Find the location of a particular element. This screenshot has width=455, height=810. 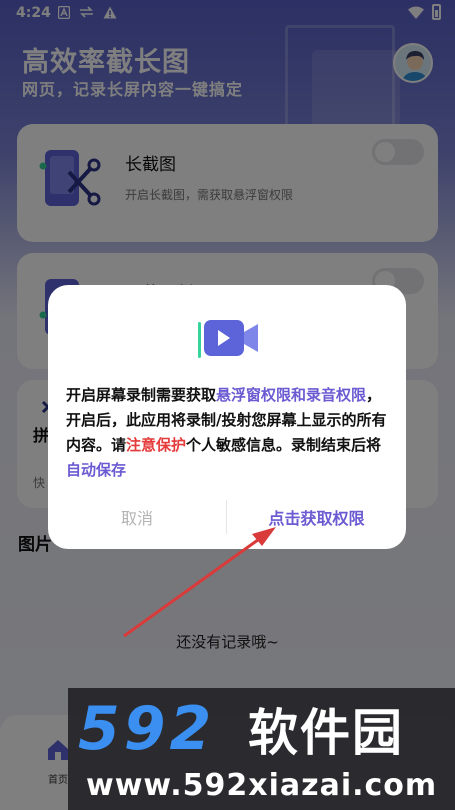

message-text: 个人敏感信息。录制结束后将 is located at coordinates (284, 445).